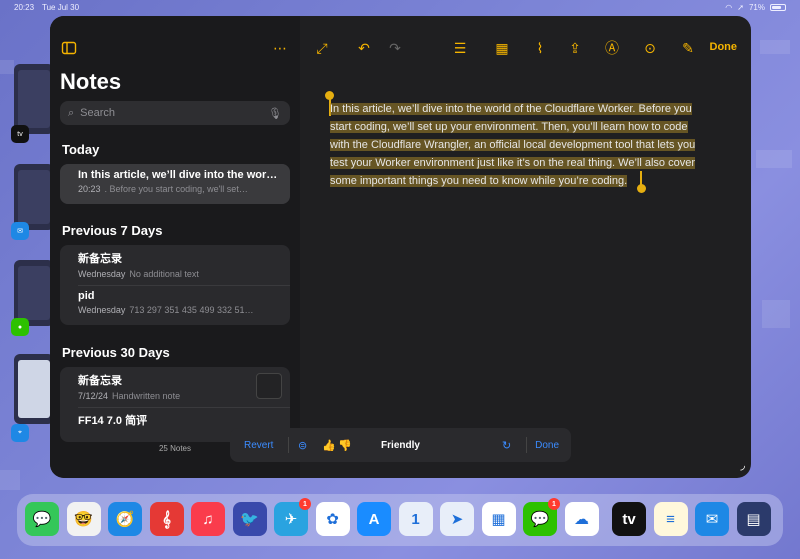  I want to click on score-app-icon: 𝄞, so click(166, 519).